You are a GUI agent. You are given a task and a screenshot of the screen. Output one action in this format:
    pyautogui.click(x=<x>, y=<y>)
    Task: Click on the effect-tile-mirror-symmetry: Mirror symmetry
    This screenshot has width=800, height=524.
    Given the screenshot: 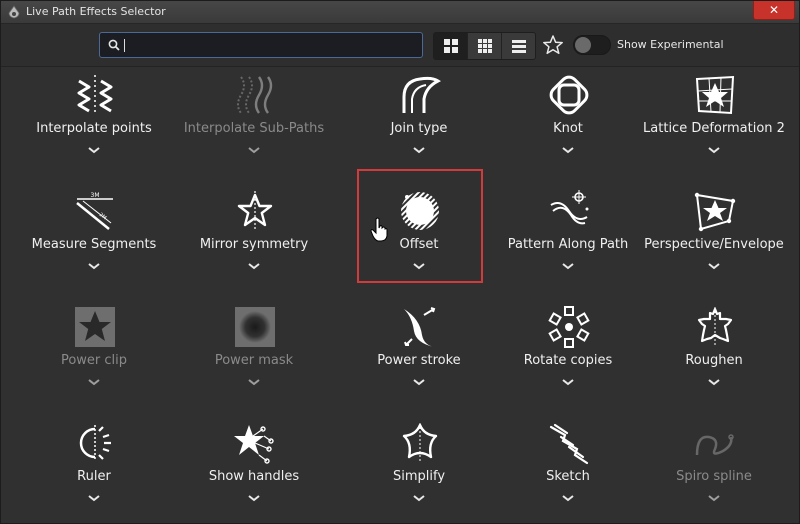 What is the action you would take?
    pyautogui.click(x=254, y=239)
    